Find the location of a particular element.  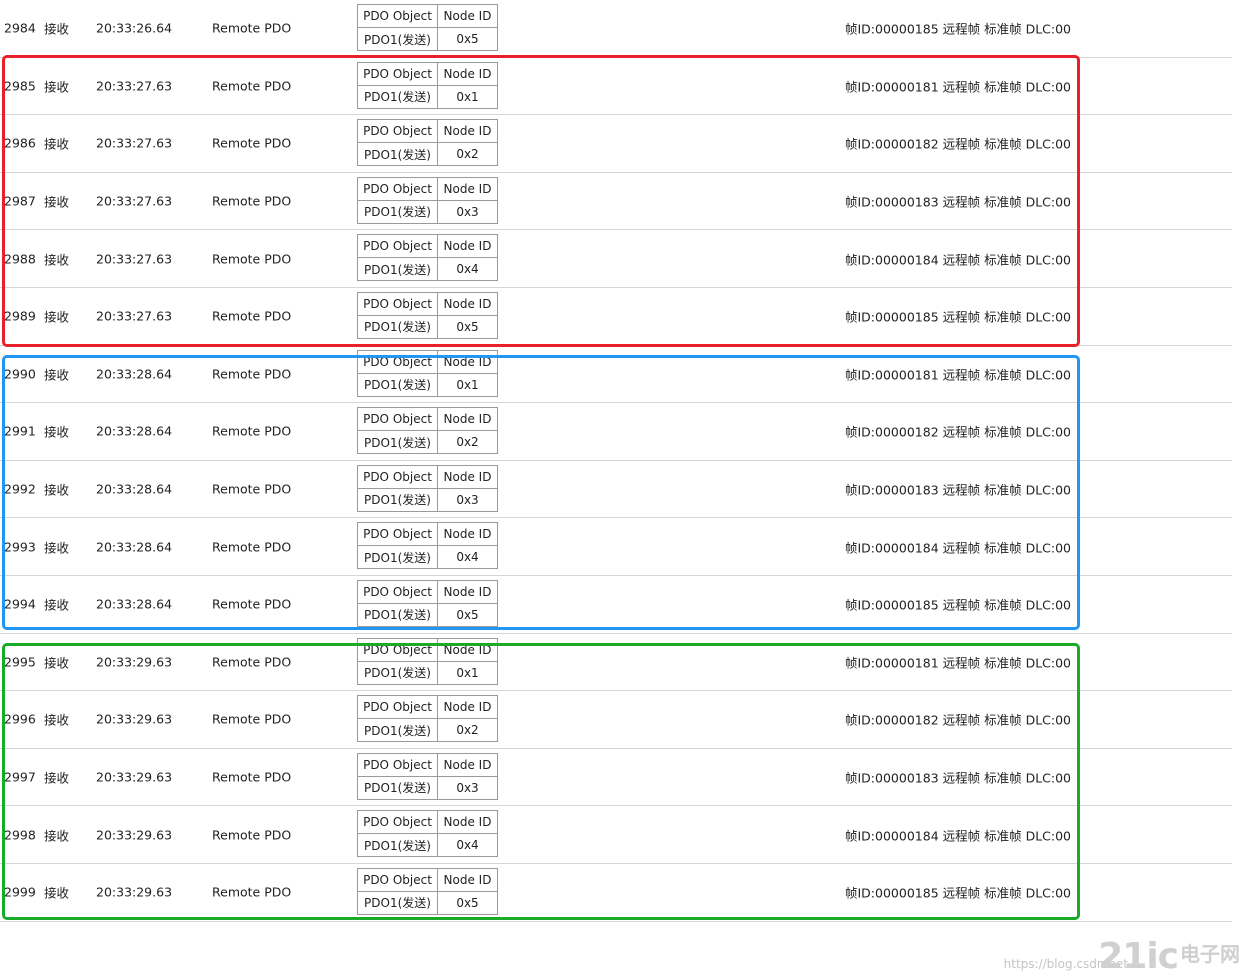

pdo-subtable: PDO Object Node ID PDO1(发送) 0x2 is located at coordinates (427, 719).